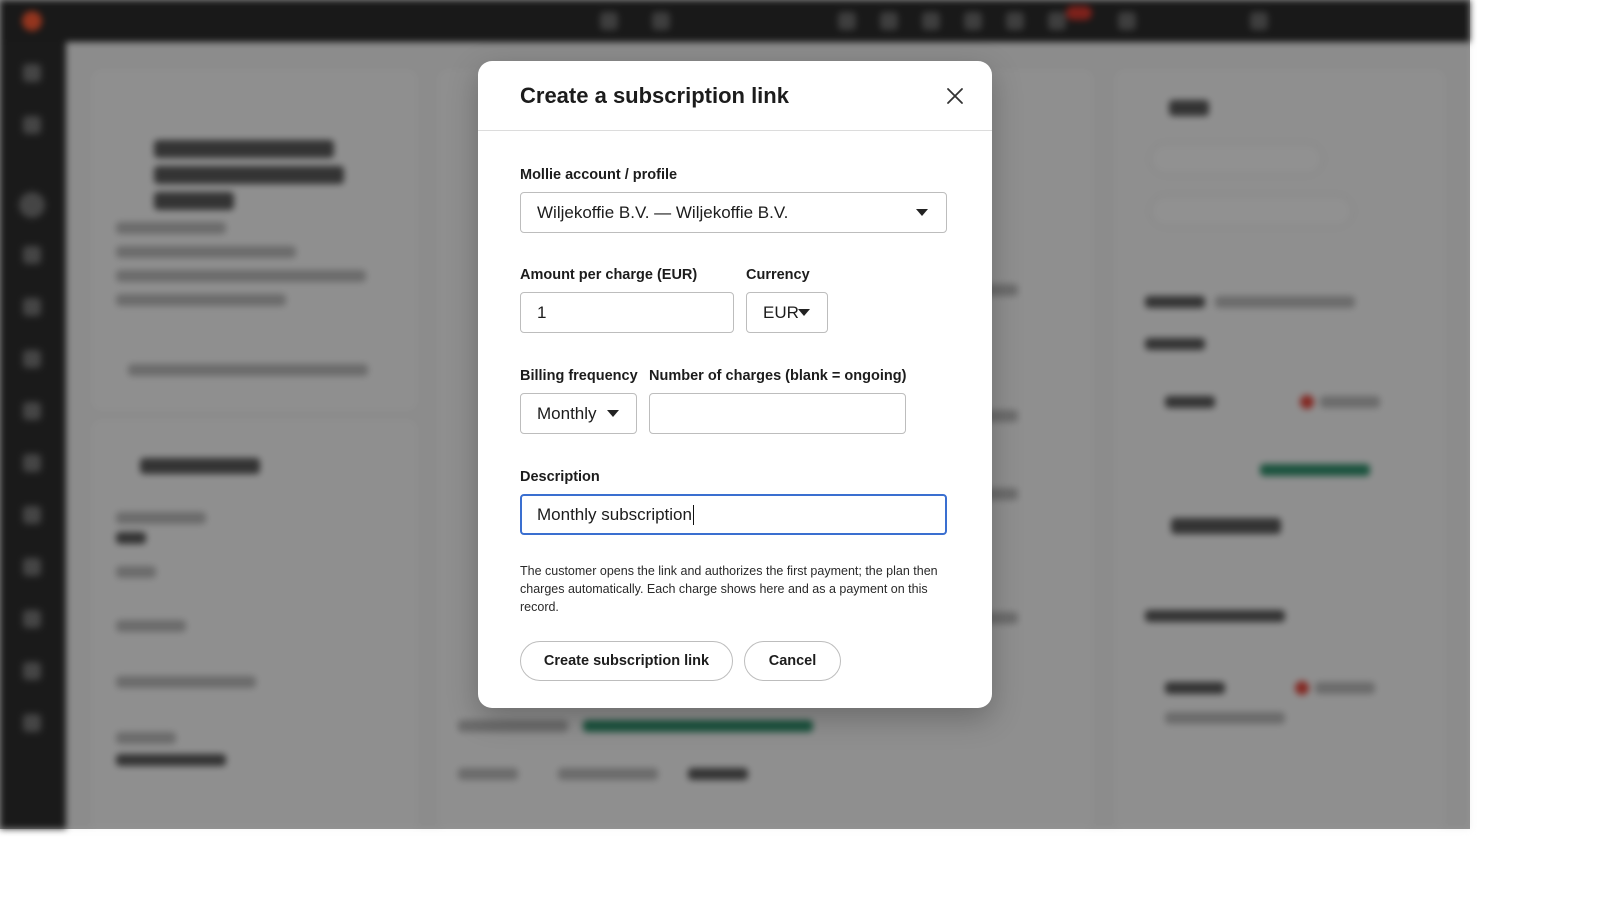 The image size is (1618, 910). I want to click on account-profile-value: Wiljekoffie B.V. — Wiljekoffie B.V., so click(663, 212).